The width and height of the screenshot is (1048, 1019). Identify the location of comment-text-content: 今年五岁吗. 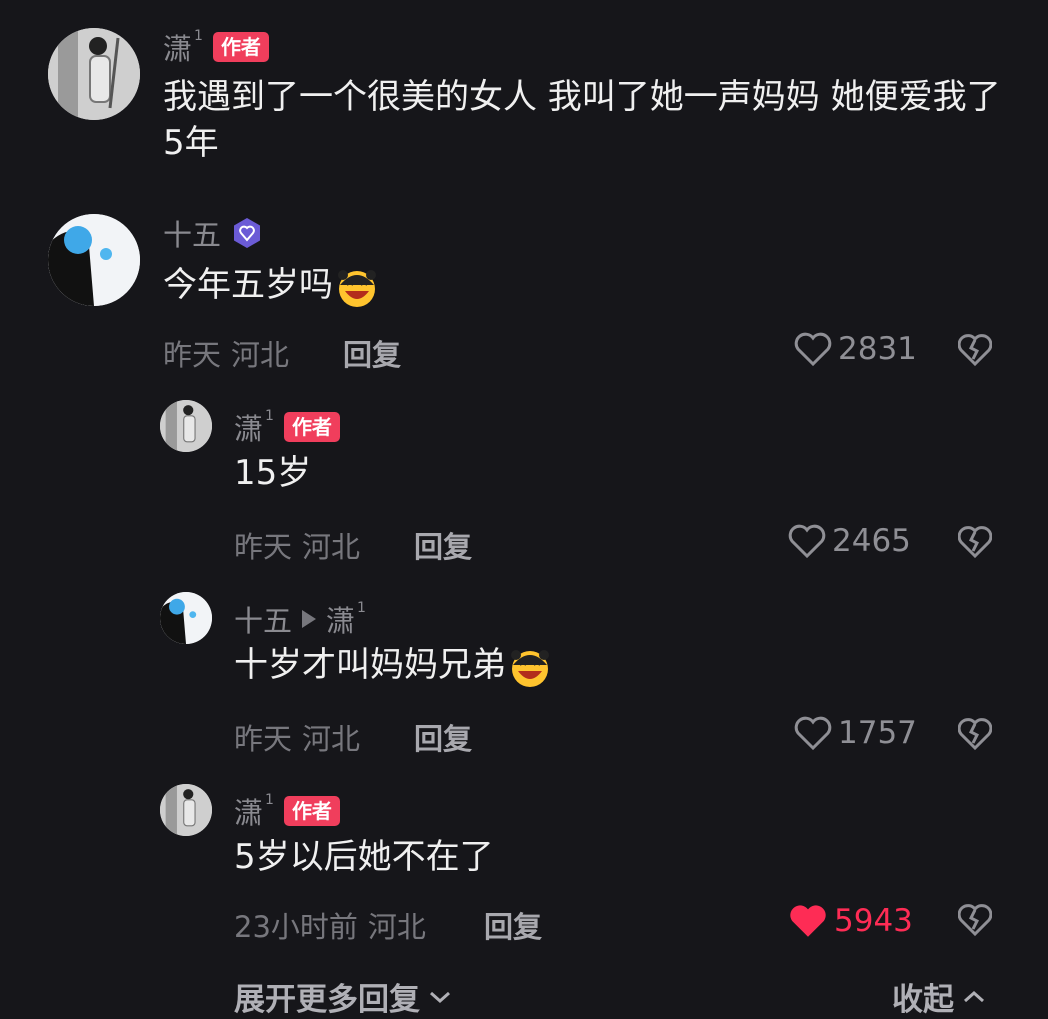
(248, 285).